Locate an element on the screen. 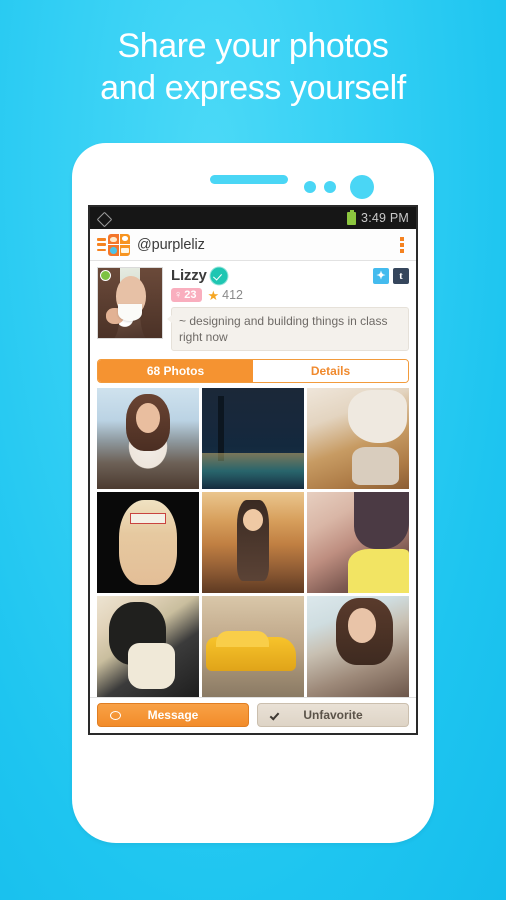 This screenshot has height=900, width=506. headline-line-1: Share your photos is located at coordinates (253, 46).